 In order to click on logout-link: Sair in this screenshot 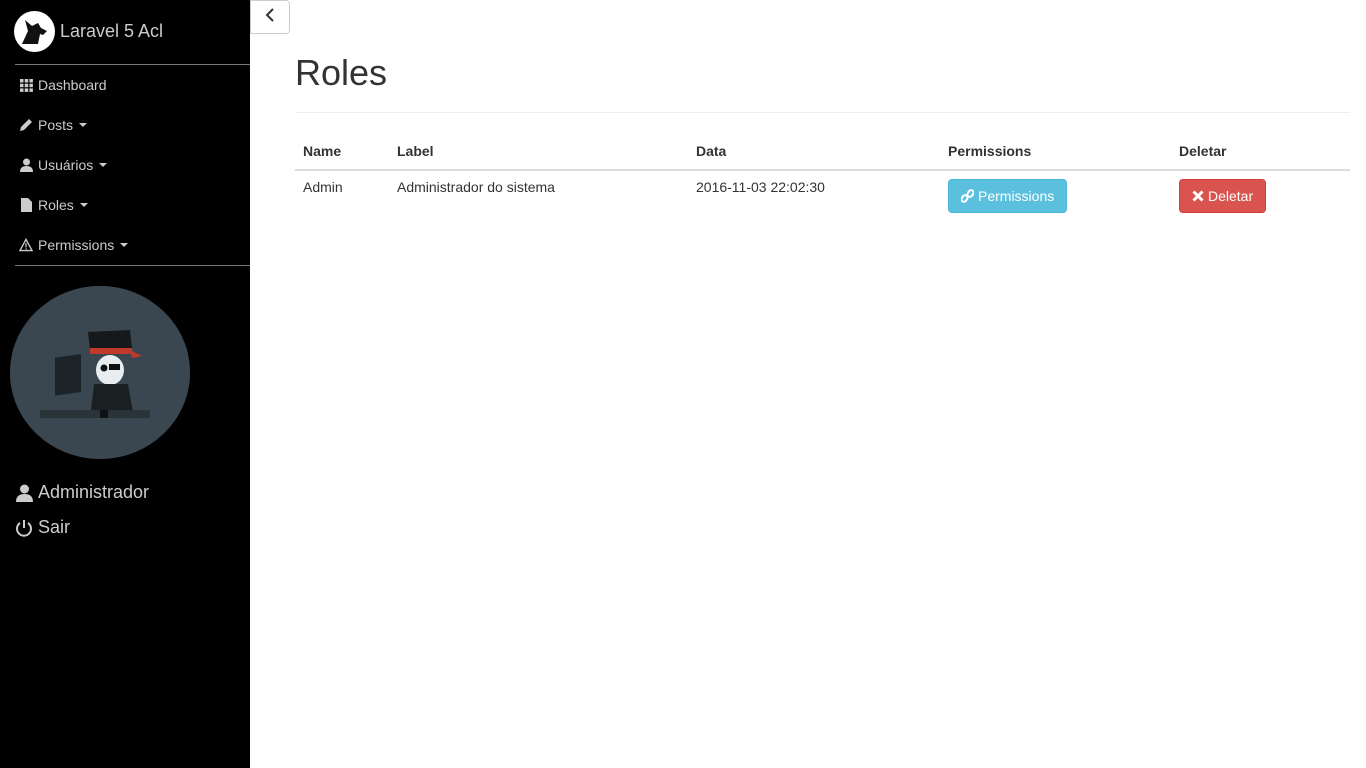, I will do `click(42, 527)`.